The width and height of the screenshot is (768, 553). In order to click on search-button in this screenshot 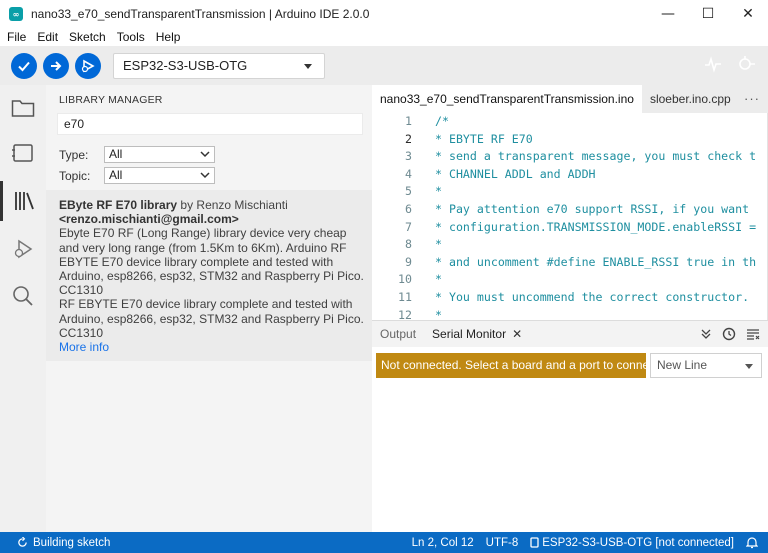, I will do `click(23, 296)`.